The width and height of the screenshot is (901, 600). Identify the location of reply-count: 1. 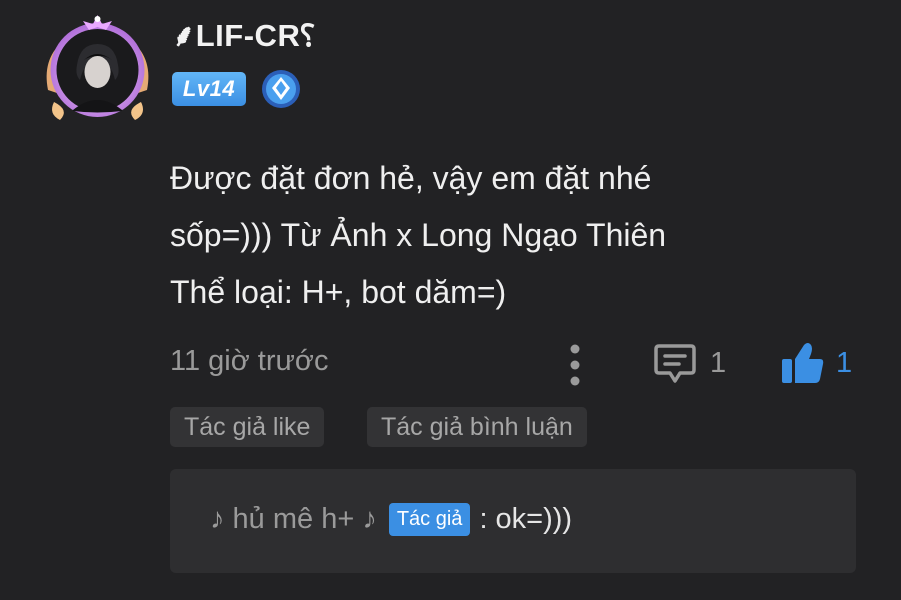
(718, 362).